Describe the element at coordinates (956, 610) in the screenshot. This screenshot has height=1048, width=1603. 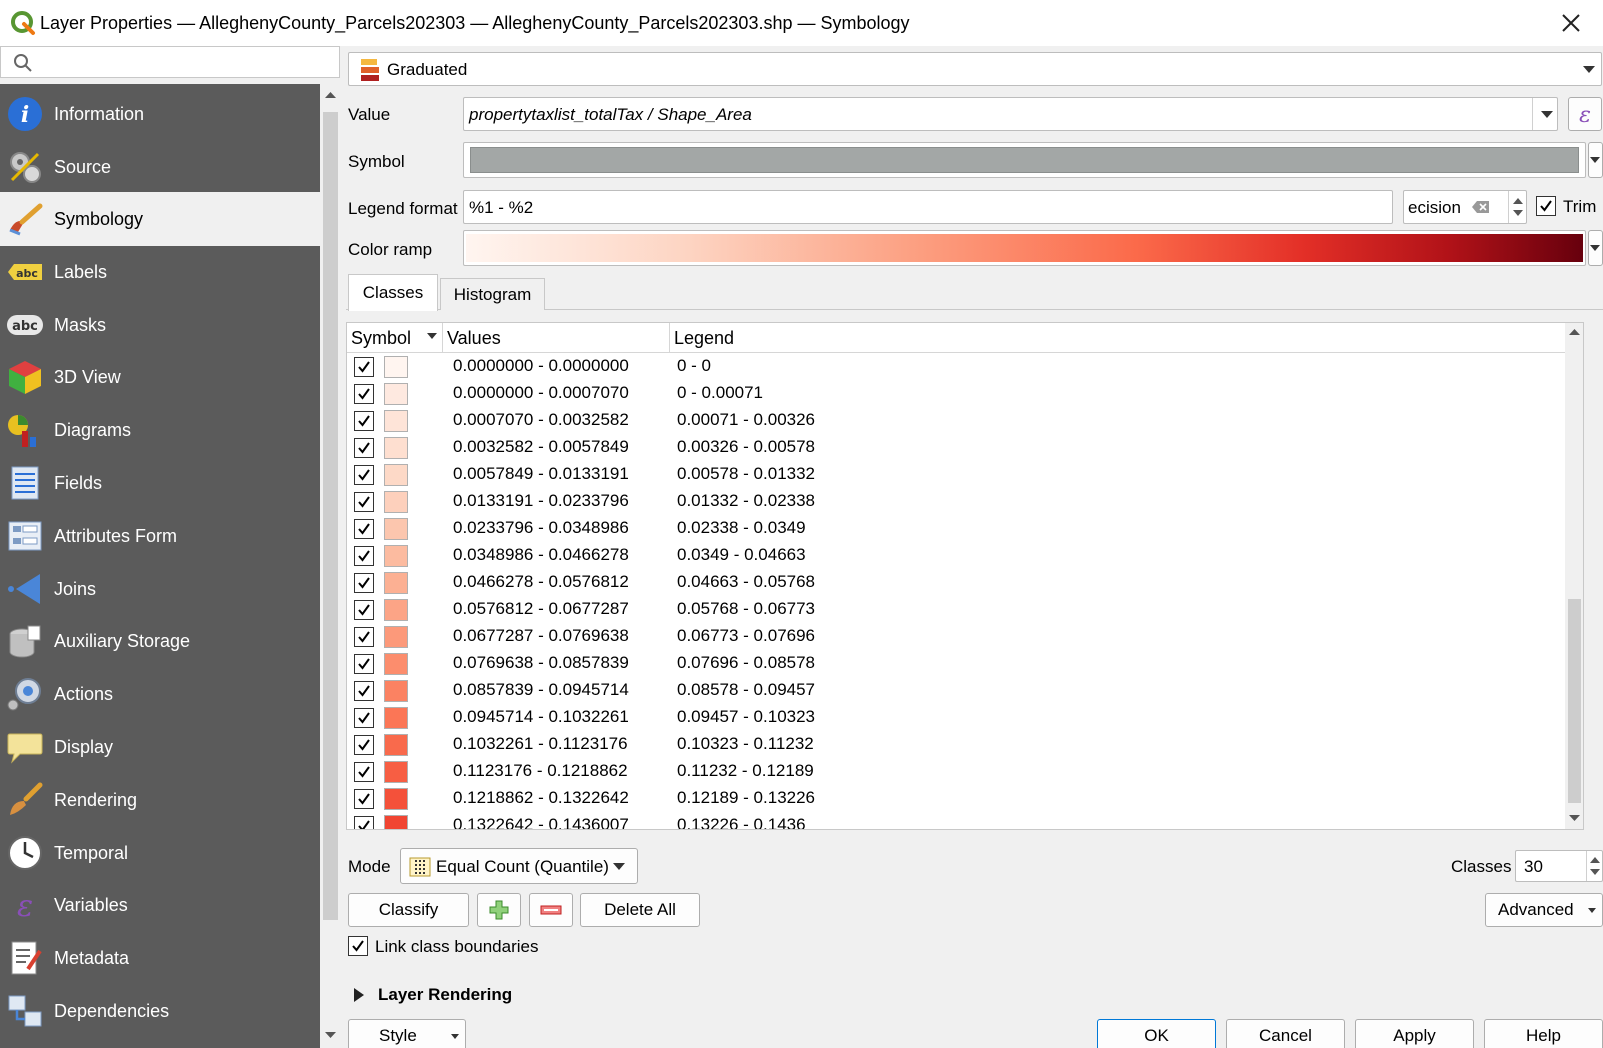
I see `table-row: 0.0576812 - 0.0677287 0.05768 - 0.06773` at that location.